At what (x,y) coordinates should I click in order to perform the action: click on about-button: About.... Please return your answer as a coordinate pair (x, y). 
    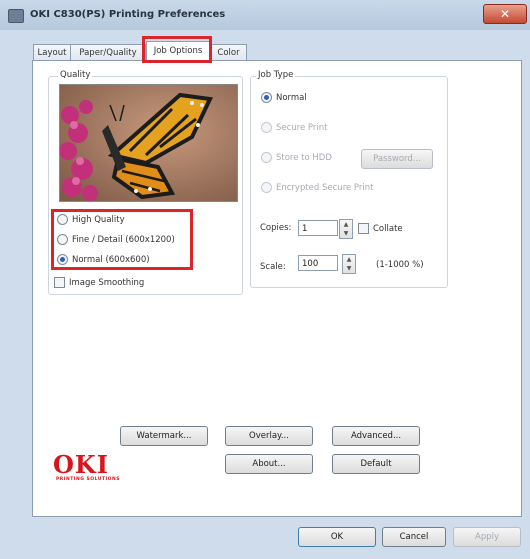
    Looking at the image, I should click on (269, 464).